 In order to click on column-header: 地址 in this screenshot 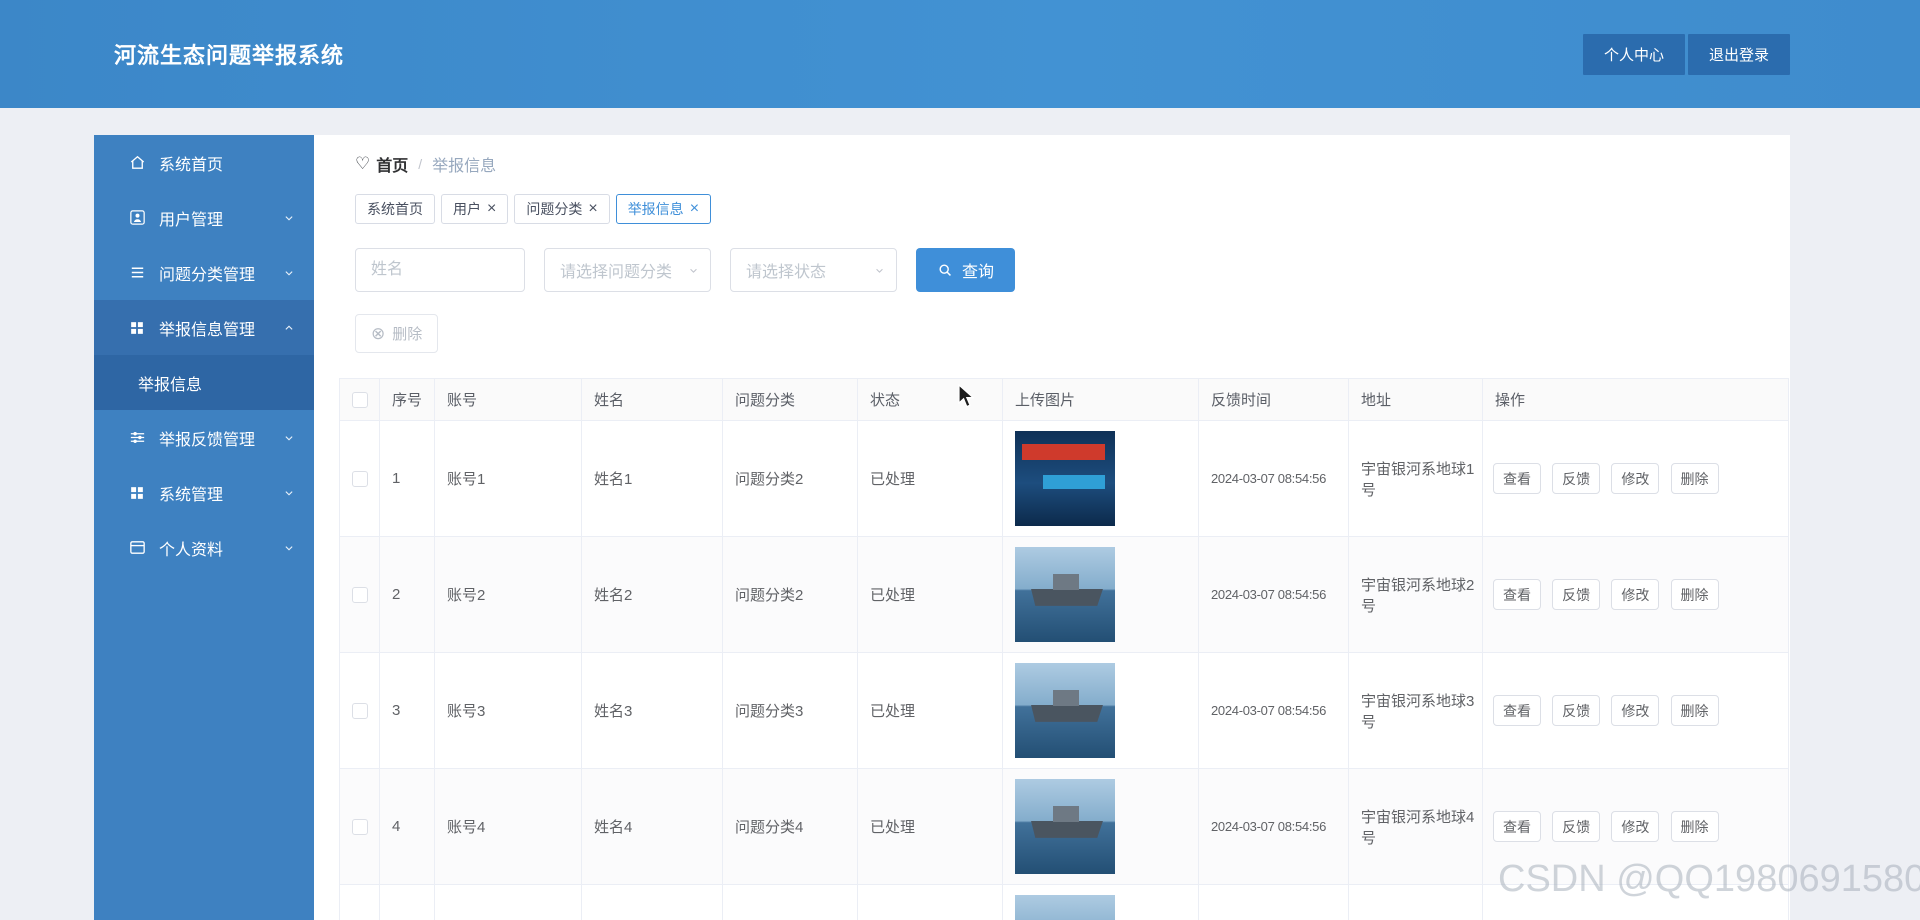, I will do `click(1415, 399)`.